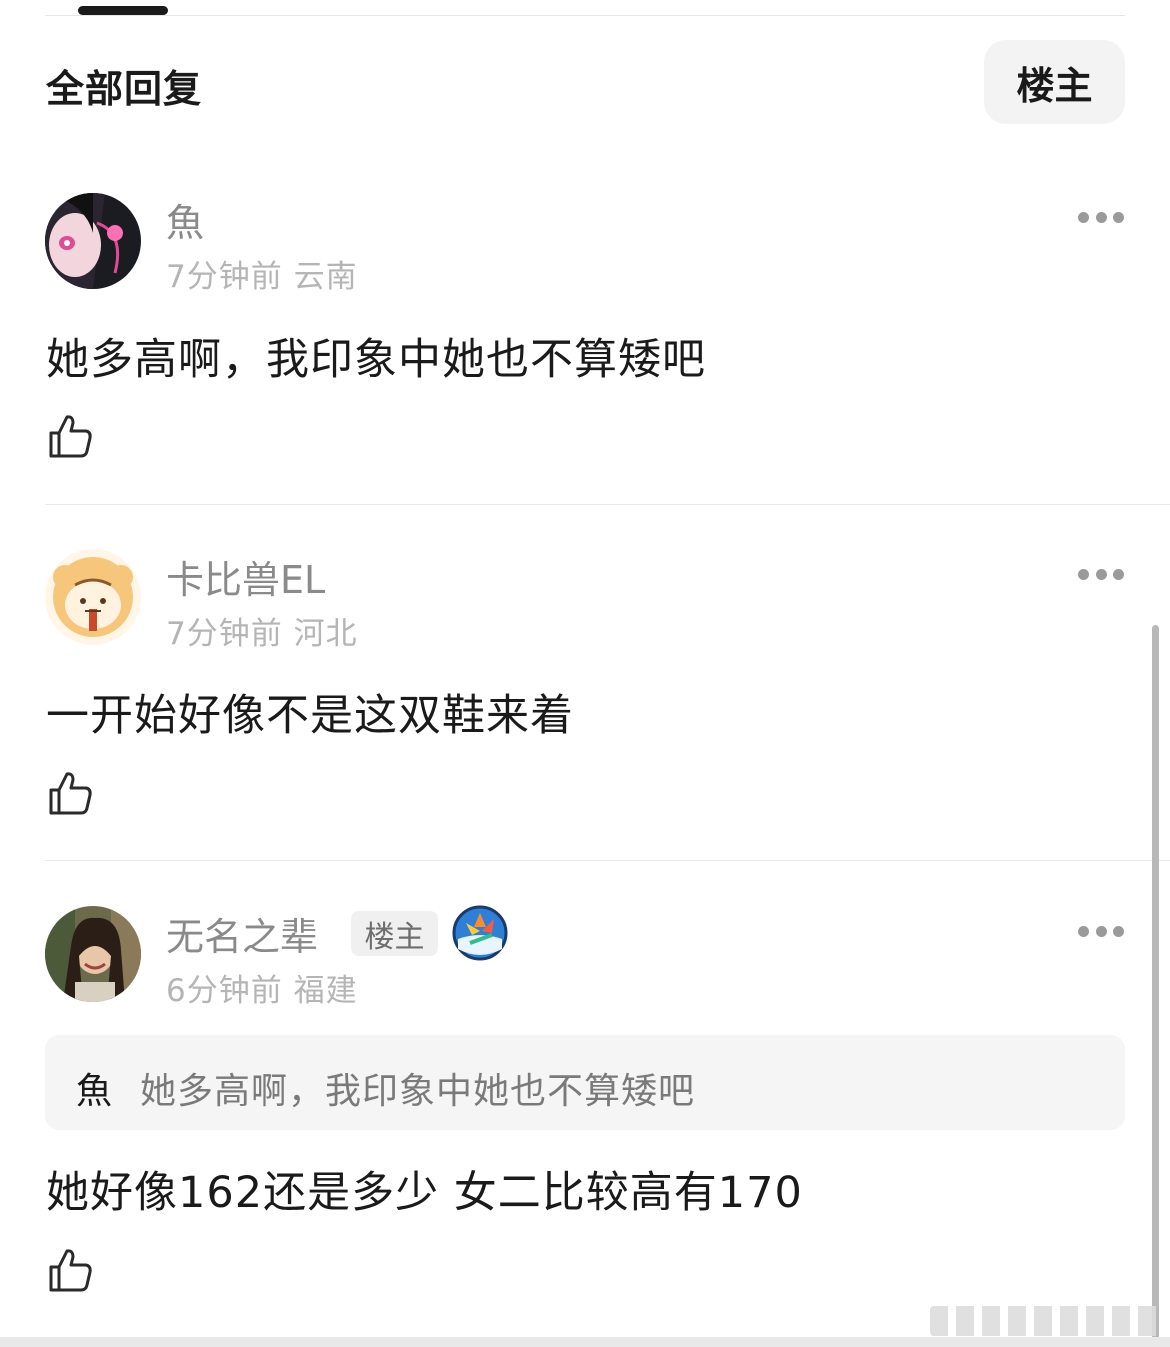  I want to click on vip-badge-icon, so click(480, 933).